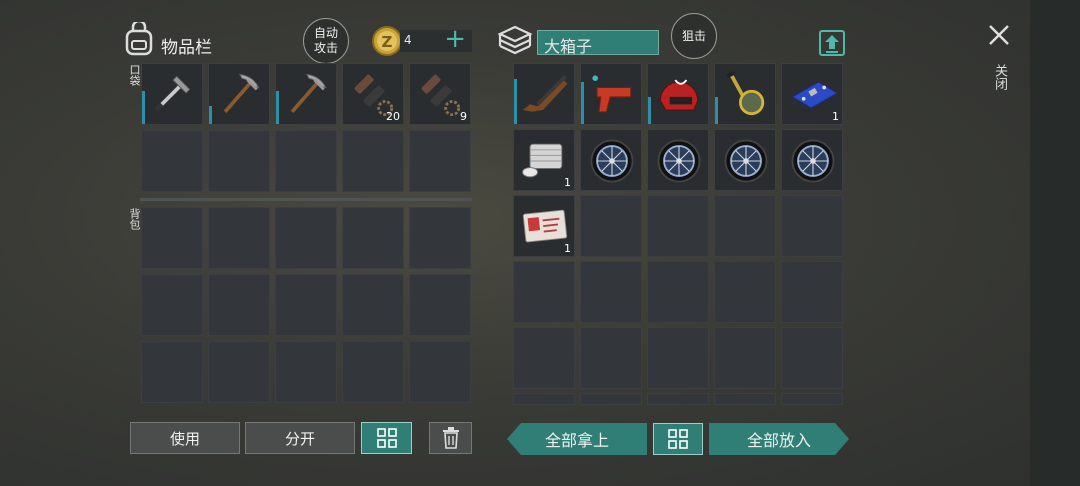 The width and height of the screenshot is (1080, 486). I want to click on trash-button, so click(450, 438).